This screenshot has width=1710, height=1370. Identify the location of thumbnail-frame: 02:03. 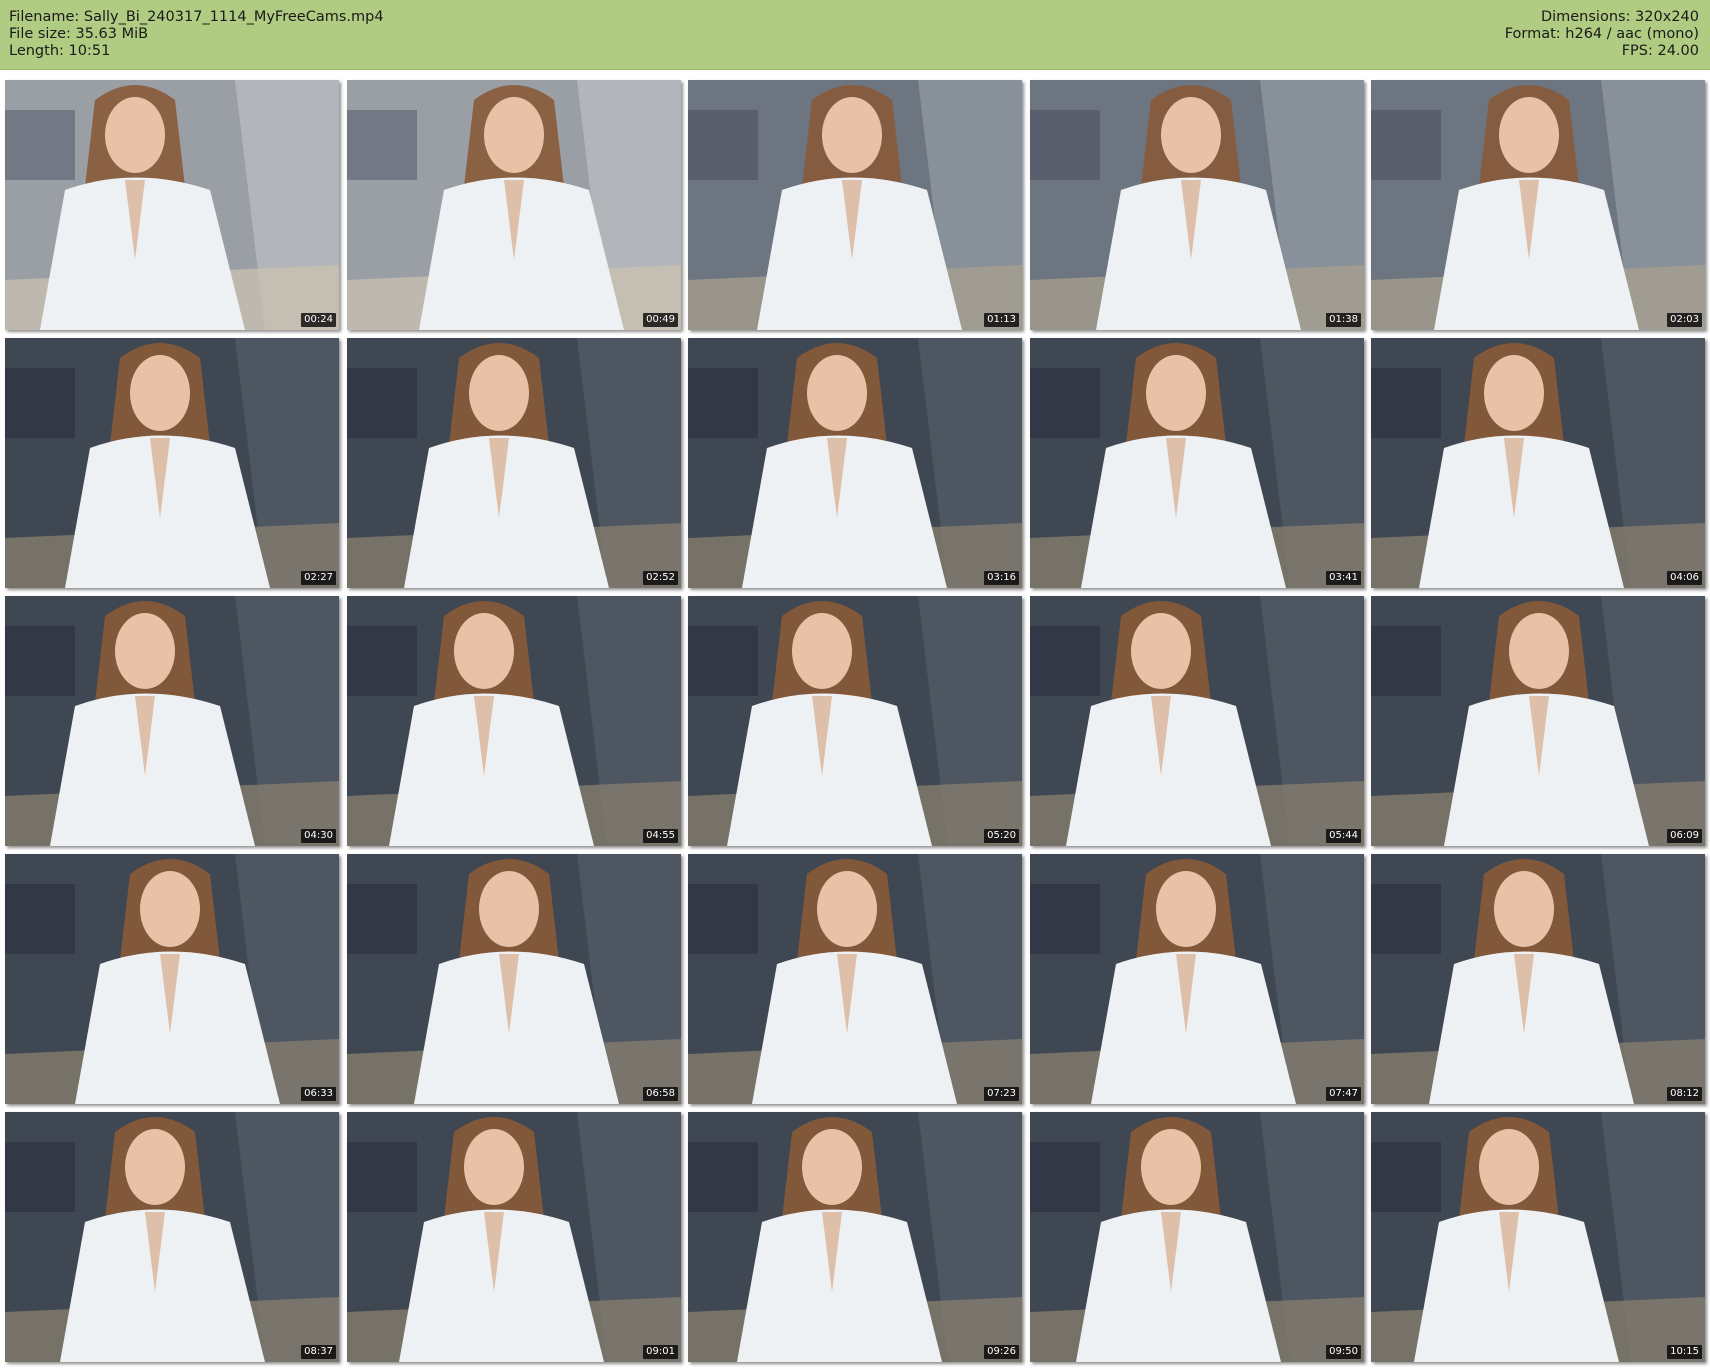
(1538, 205).